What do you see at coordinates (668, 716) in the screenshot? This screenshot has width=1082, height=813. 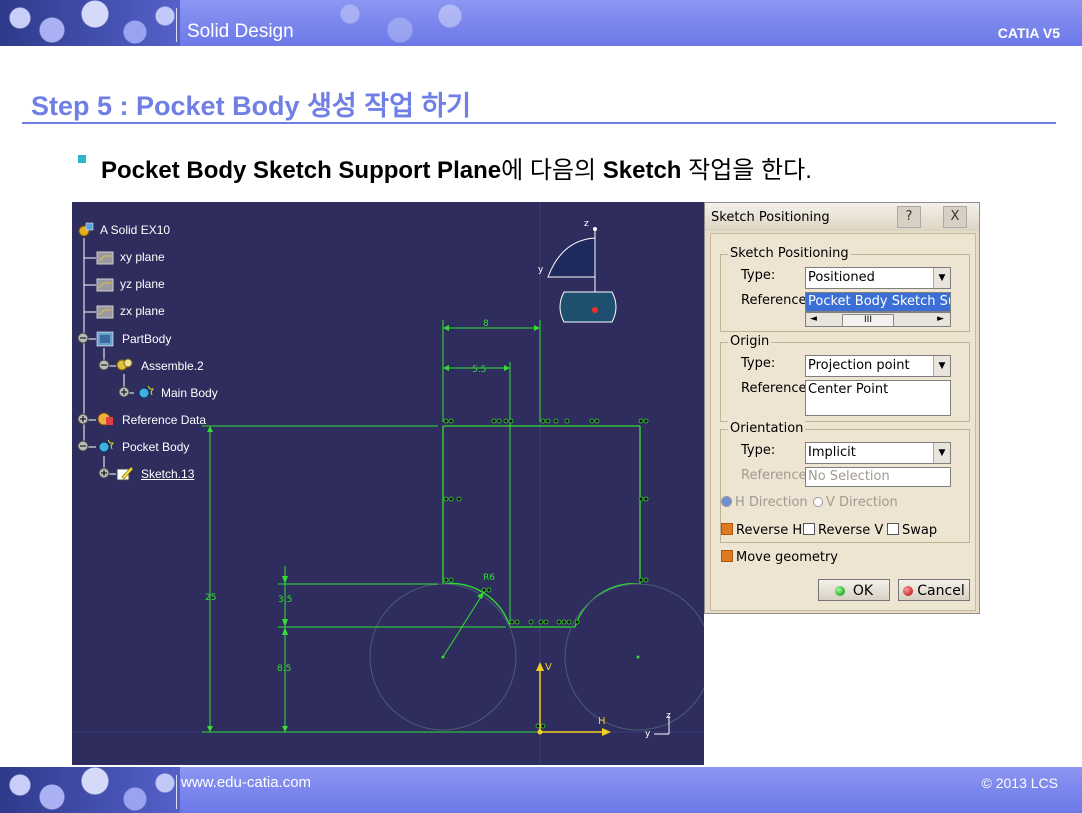 I see `triad-z-label: z` at bounding box center [668, 716].